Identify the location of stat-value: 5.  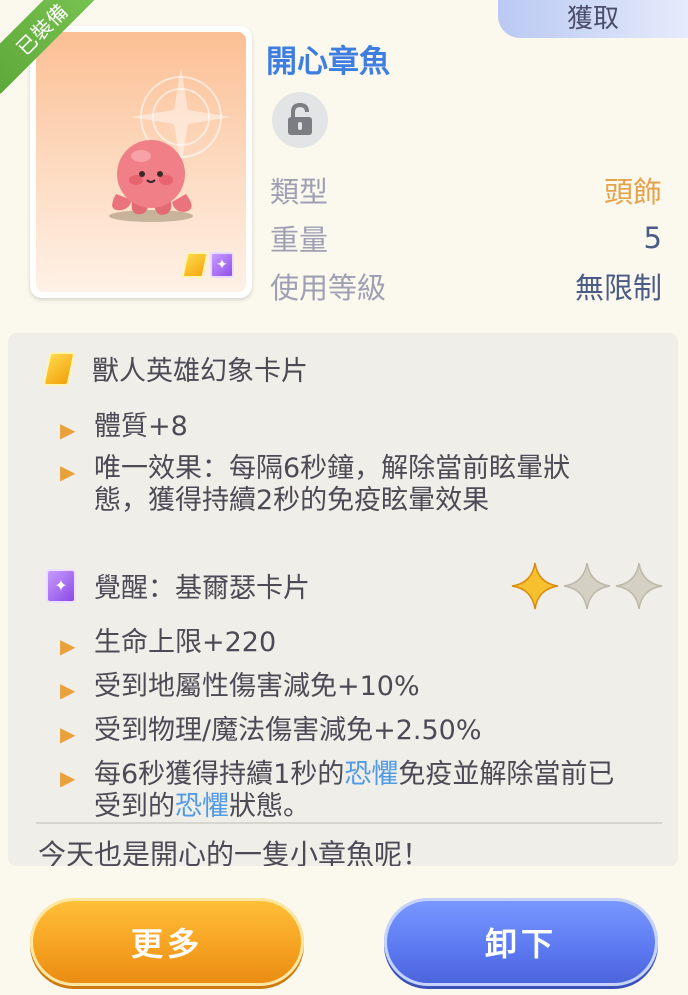
(652, 238).